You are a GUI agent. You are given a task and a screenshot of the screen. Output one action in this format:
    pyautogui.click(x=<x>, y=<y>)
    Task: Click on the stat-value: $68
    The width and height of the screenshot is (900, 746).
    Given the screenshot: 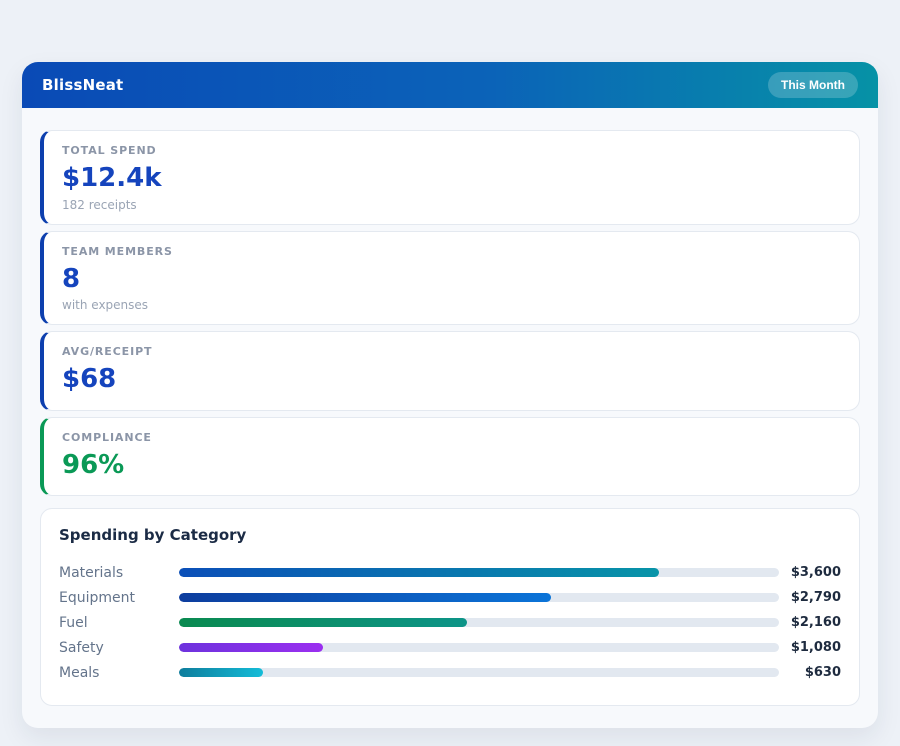 What is the action you would take?
    pyautogui.click(x=89, y=379)
    